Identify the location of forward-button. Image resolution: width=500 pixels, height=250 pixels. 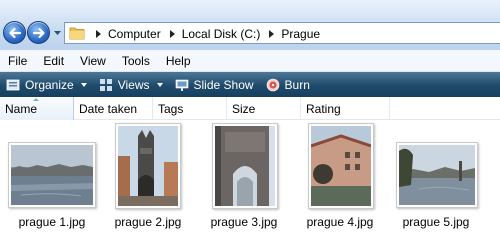
(38, 32).